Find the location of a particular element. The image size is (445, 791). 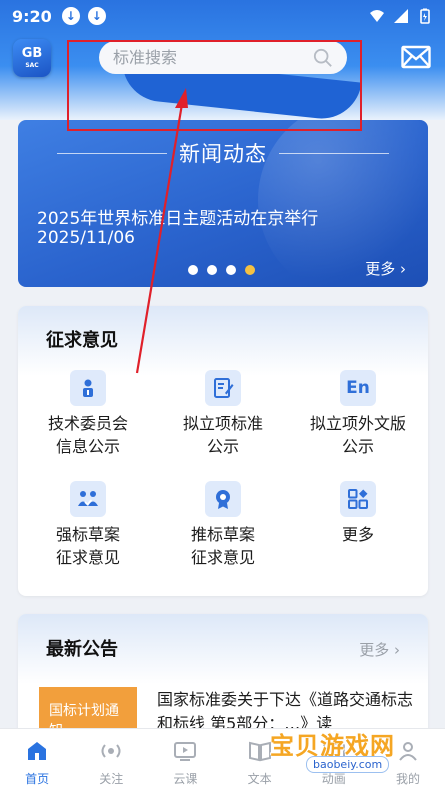

grid-label-line: 技术委员会 is located at coordinates (87, 423).